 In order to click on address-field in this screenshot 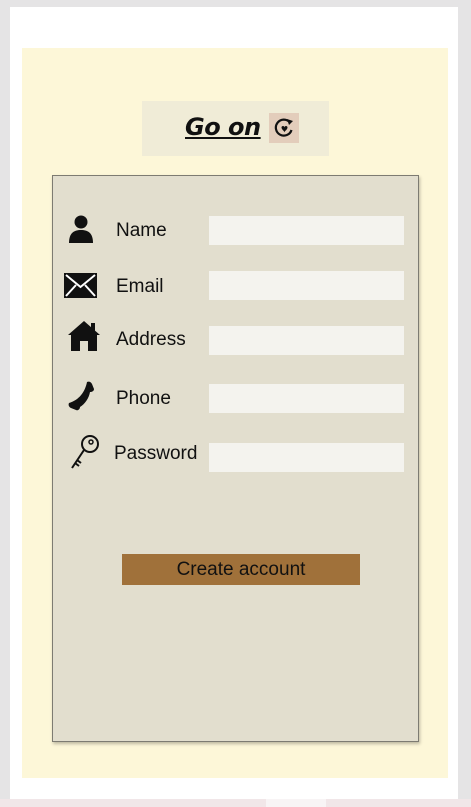, I will do `click(306, 340)`.